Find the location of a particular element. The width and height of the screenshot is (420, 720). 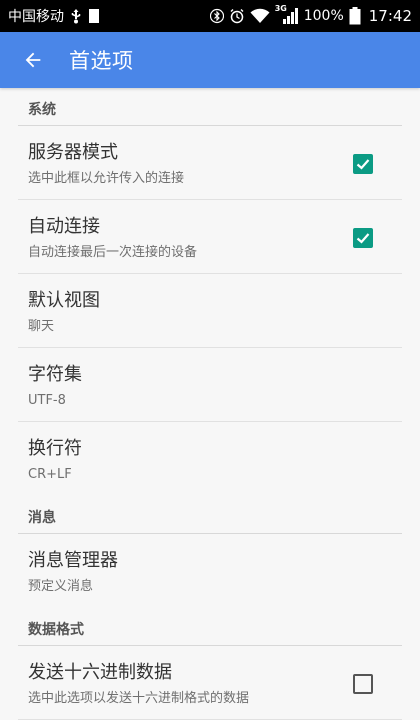

server-mode-checkbox is located at coordinates (363, 164).